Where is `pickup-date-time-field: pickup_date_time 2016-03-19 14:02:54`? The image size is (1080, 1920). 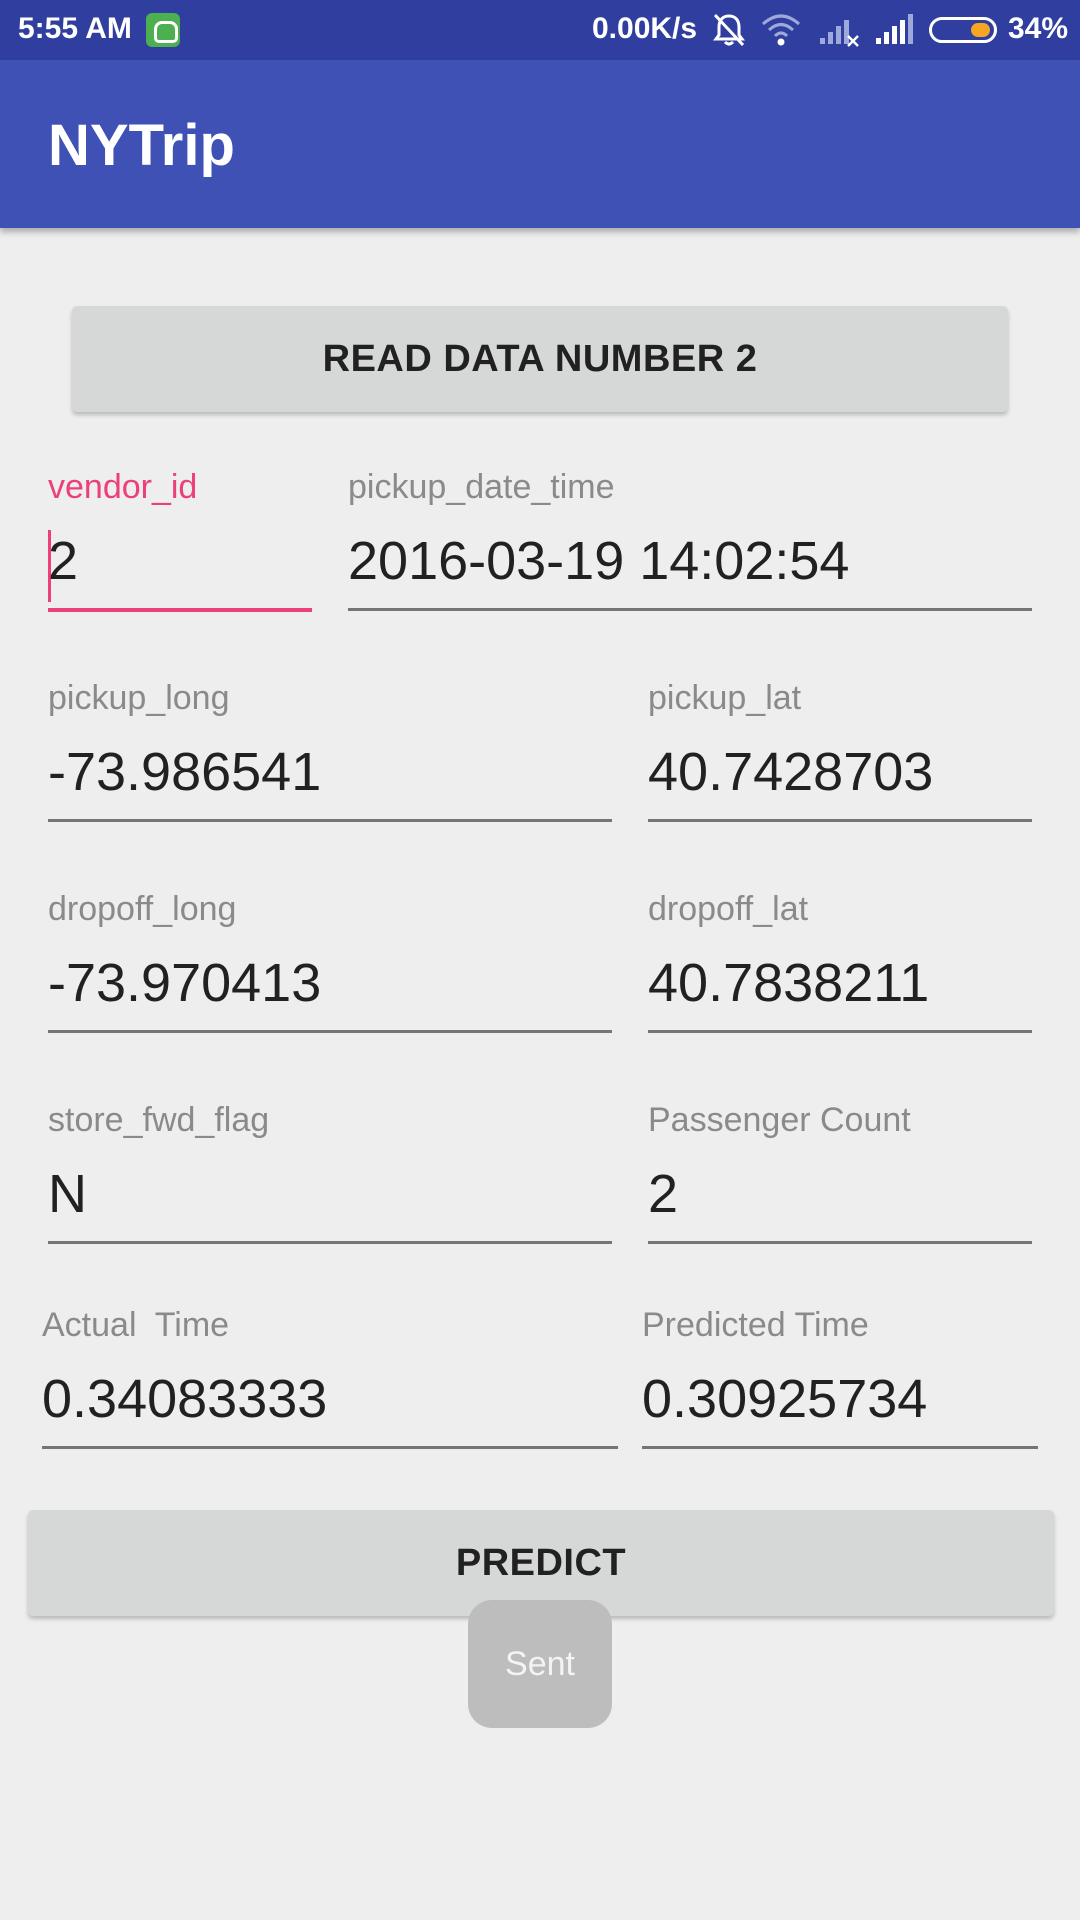
pickup-date-time-field: pickup_date_time 2016-03-19 14:02:54 is located at coordinates (690, 543).